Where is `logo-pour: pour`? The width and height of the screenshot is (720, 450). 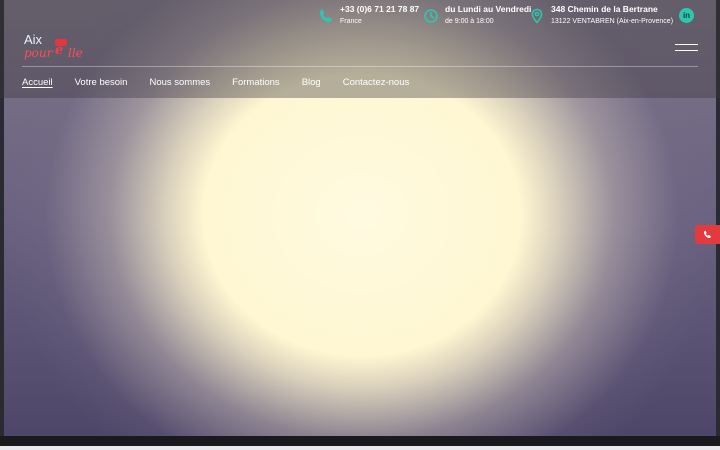
logo-pour: pour is located at coordinates (38, 53).